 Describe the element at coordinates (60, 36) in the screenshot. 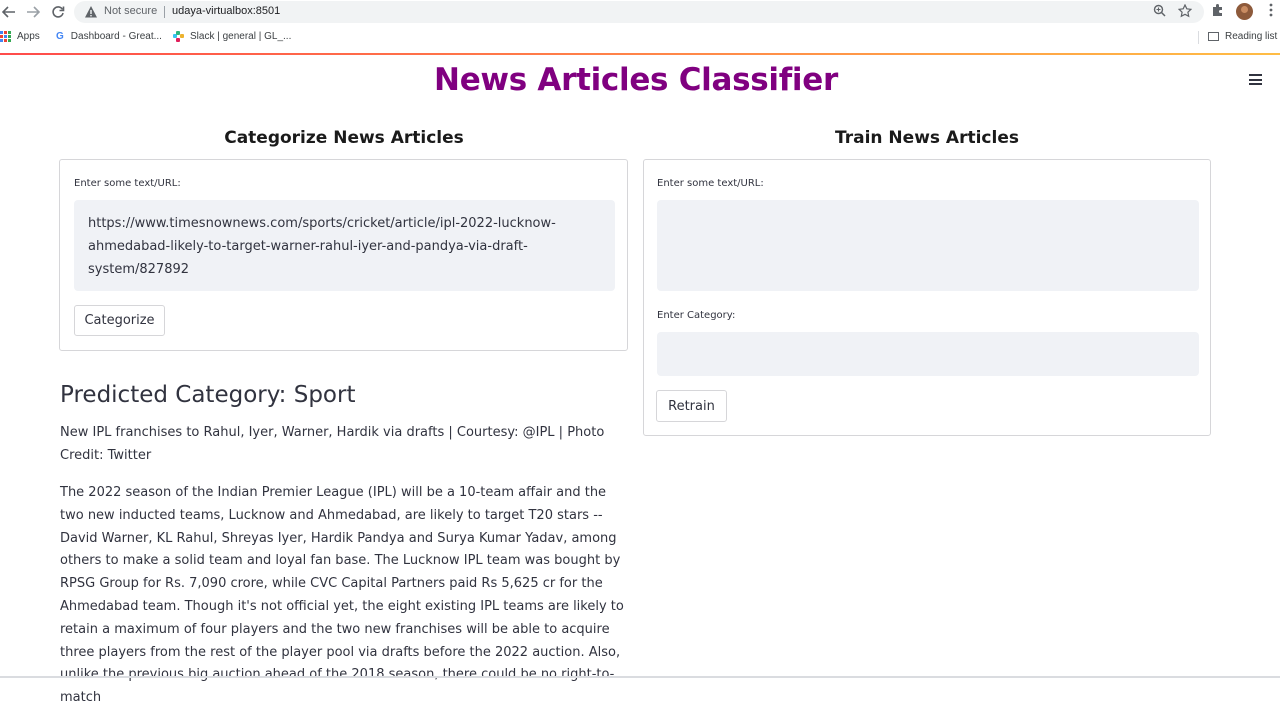

I see `google-g-icon: G` at that location.